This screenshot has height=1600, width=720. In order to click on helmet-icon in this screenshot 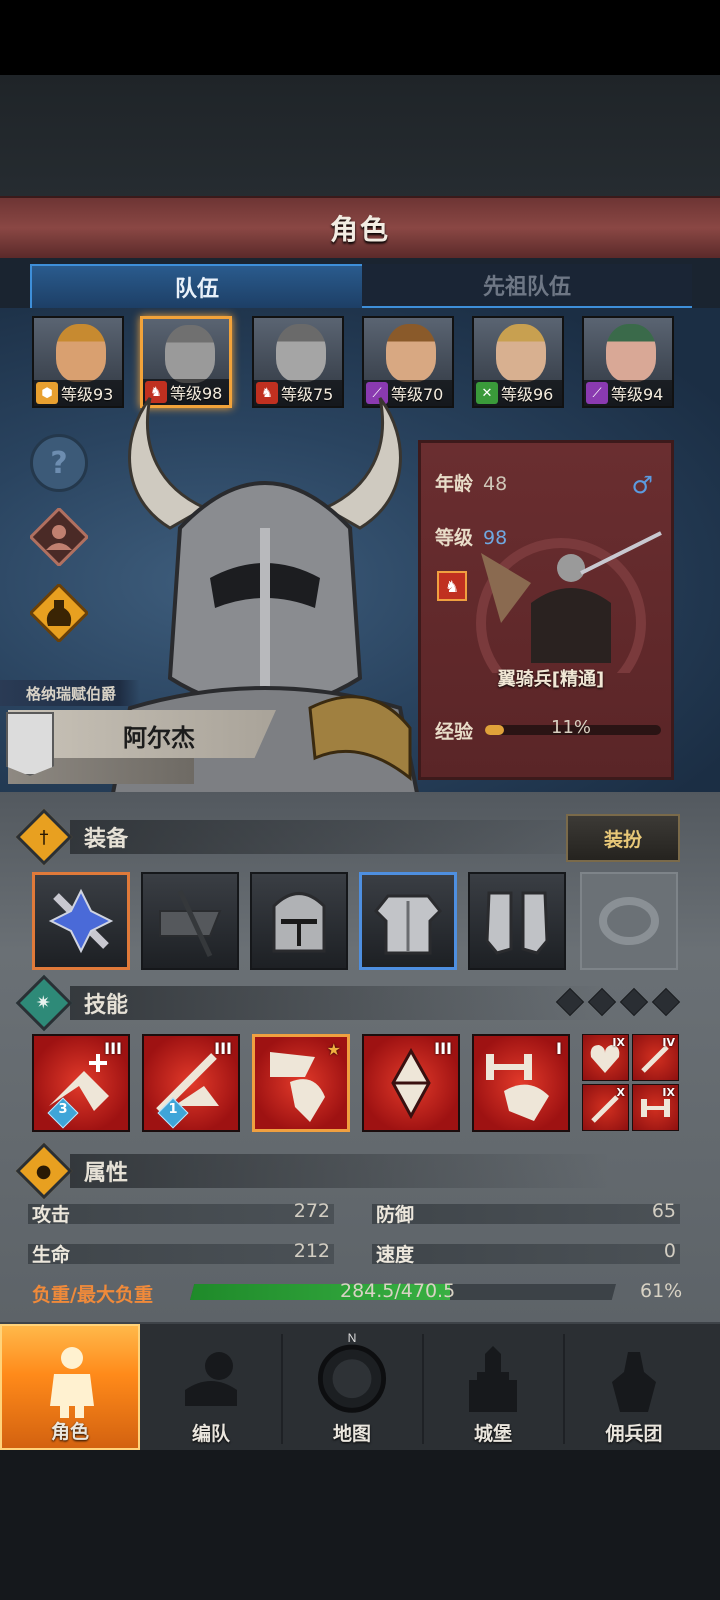, I will do `click(299, 922)`.